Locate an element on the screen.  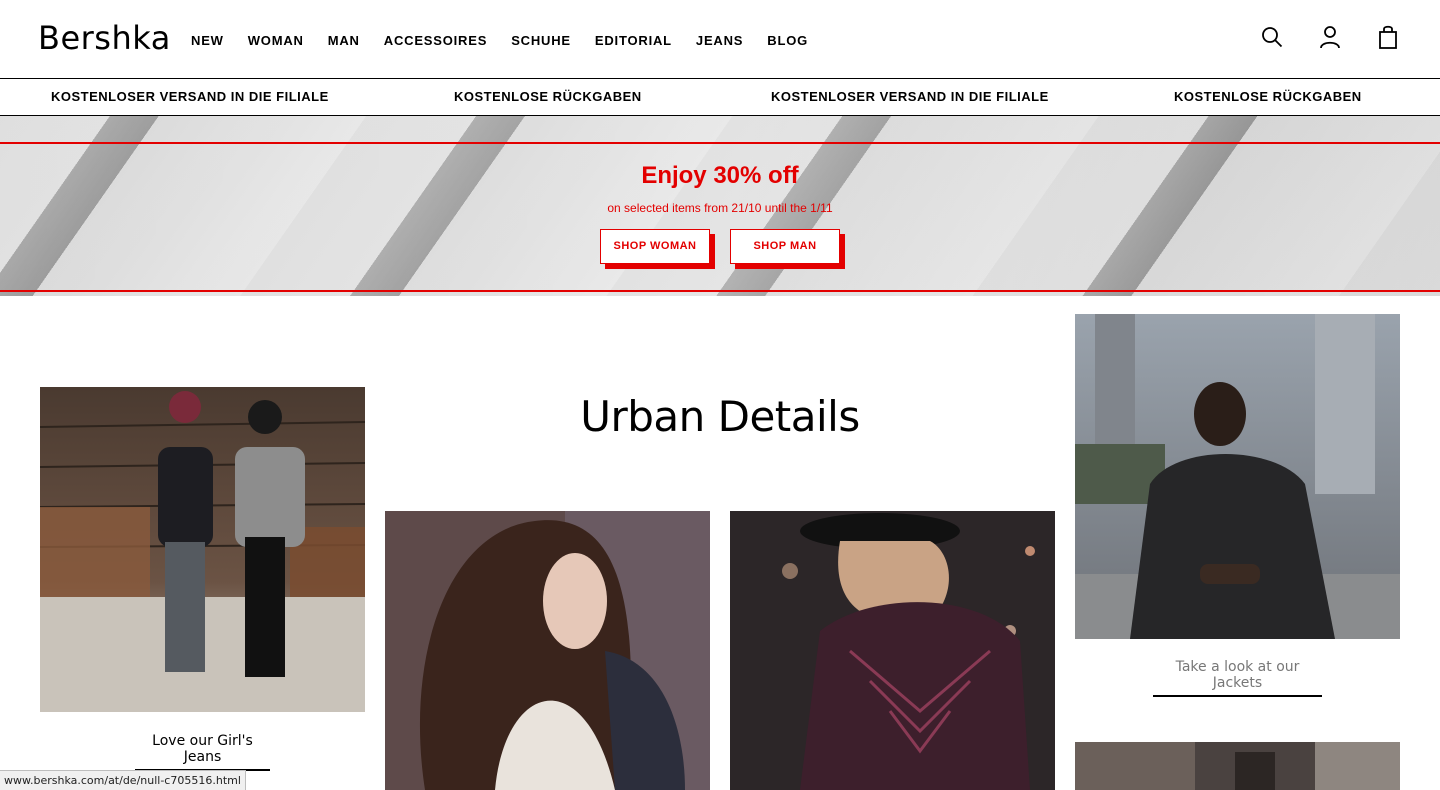
jackets-link: Take a look at our Jackets is located at coordinates (1237, 678).